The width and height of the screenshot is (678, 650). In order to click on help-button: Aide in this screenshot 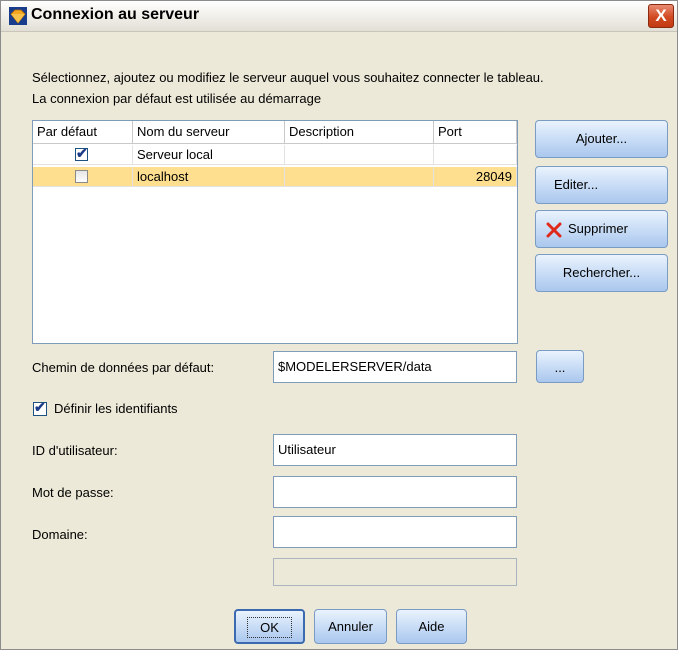, I will do `click(431, 626)`.